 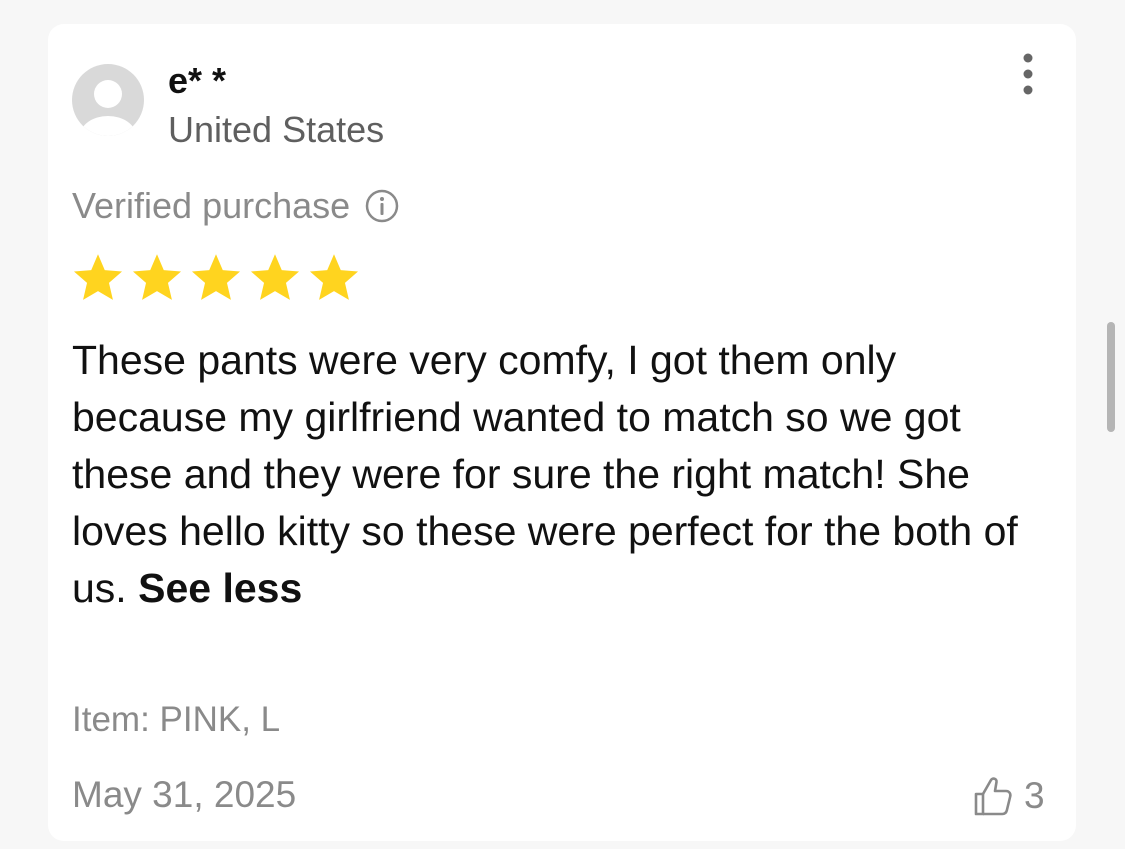 What do you see at coordinates (197, 80) in the screenshot?
I see `reviewer-name: e* *` at bounding box center [197, 80].